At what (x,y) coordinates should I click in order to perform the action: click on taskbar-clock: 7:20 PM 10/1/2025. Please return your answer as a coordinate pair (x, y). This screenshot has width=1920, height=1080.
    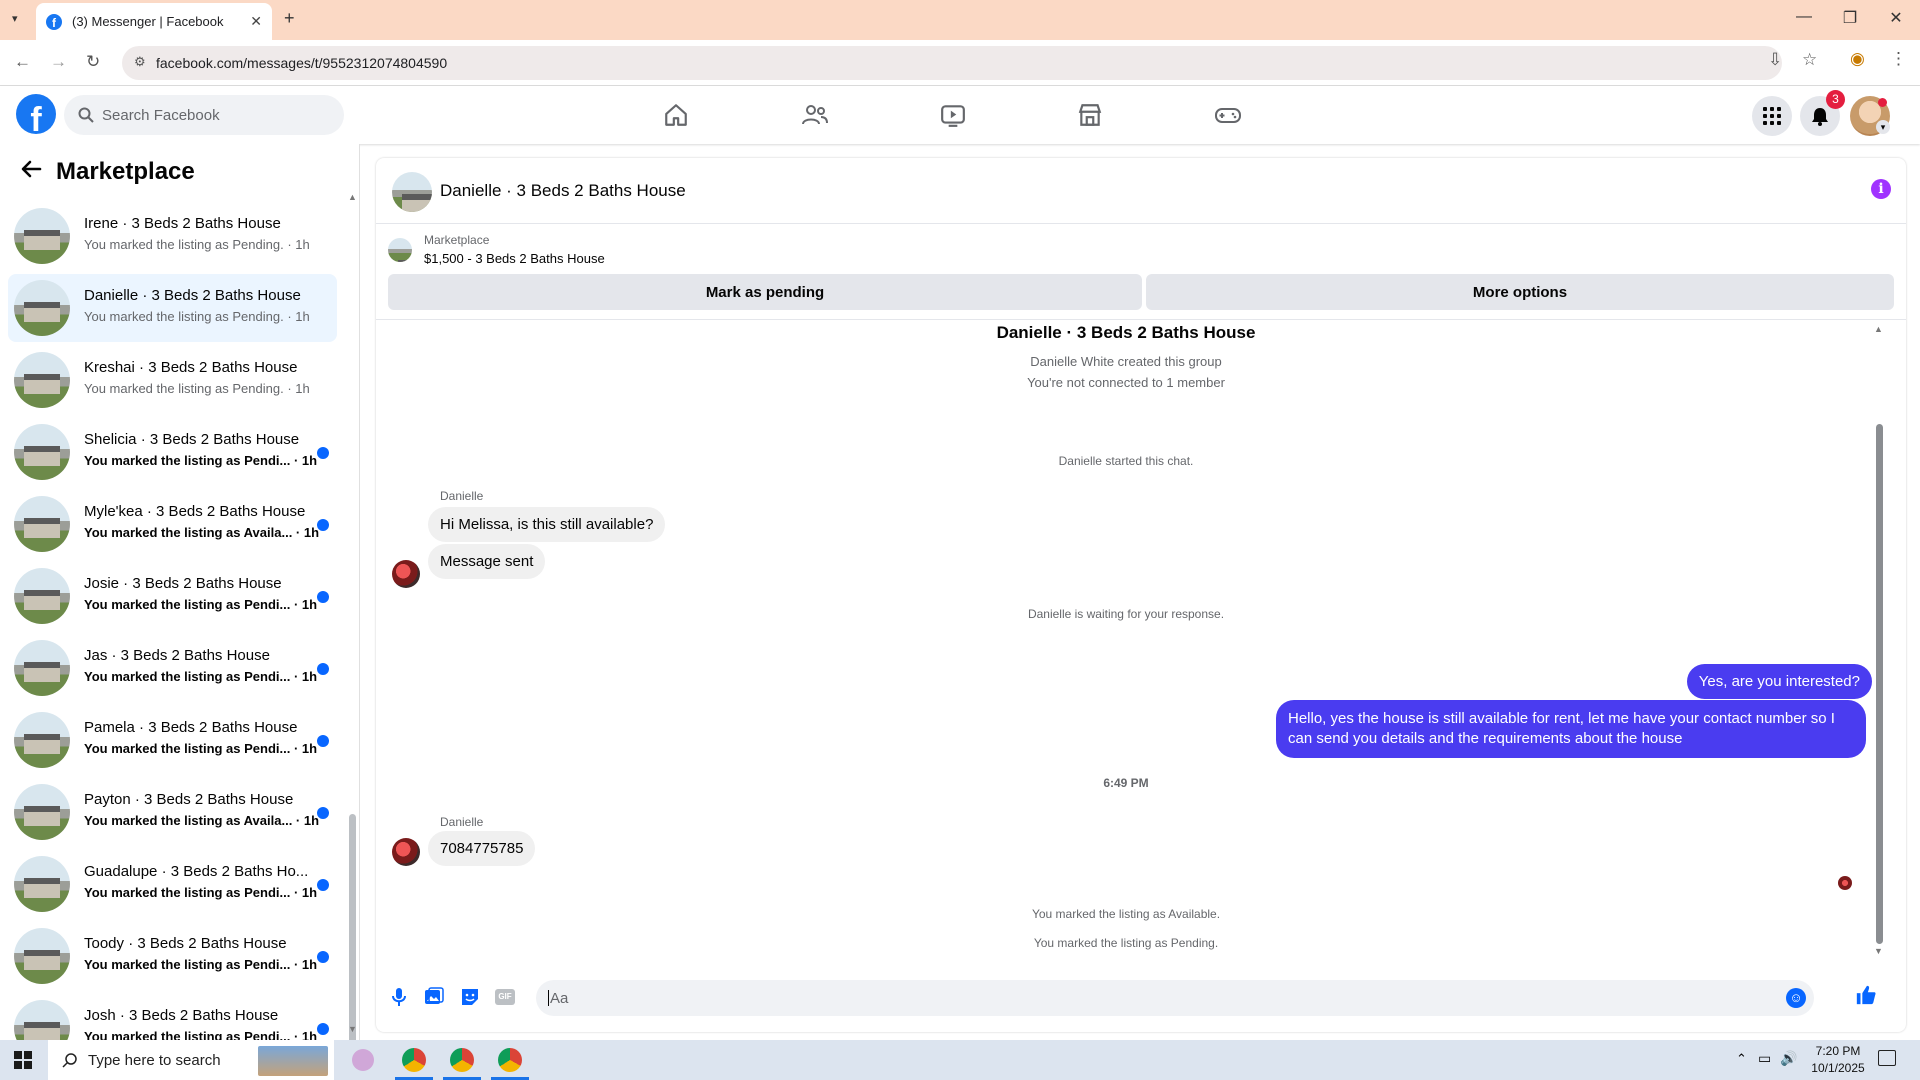
    Looking at the image, I should click on (1838, 1060).